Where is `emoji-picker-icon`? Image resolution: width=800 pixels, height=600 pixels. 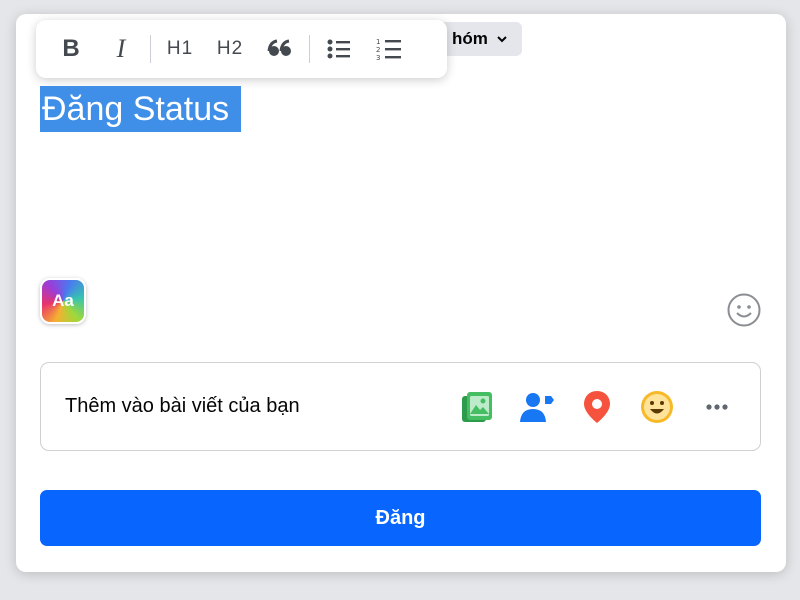
emoji-picker-icon is located at coordinates (744, 310).